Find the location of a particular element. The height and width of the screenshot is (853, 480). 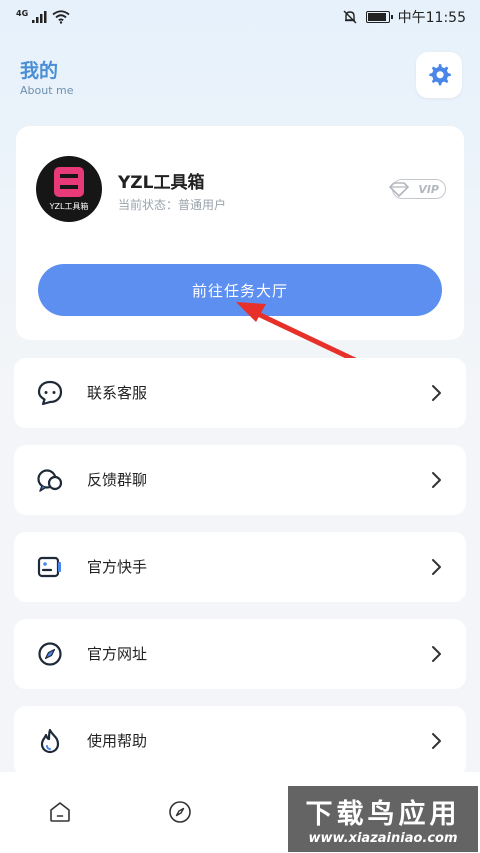

battery-icon is located at coordinates (379, 17).